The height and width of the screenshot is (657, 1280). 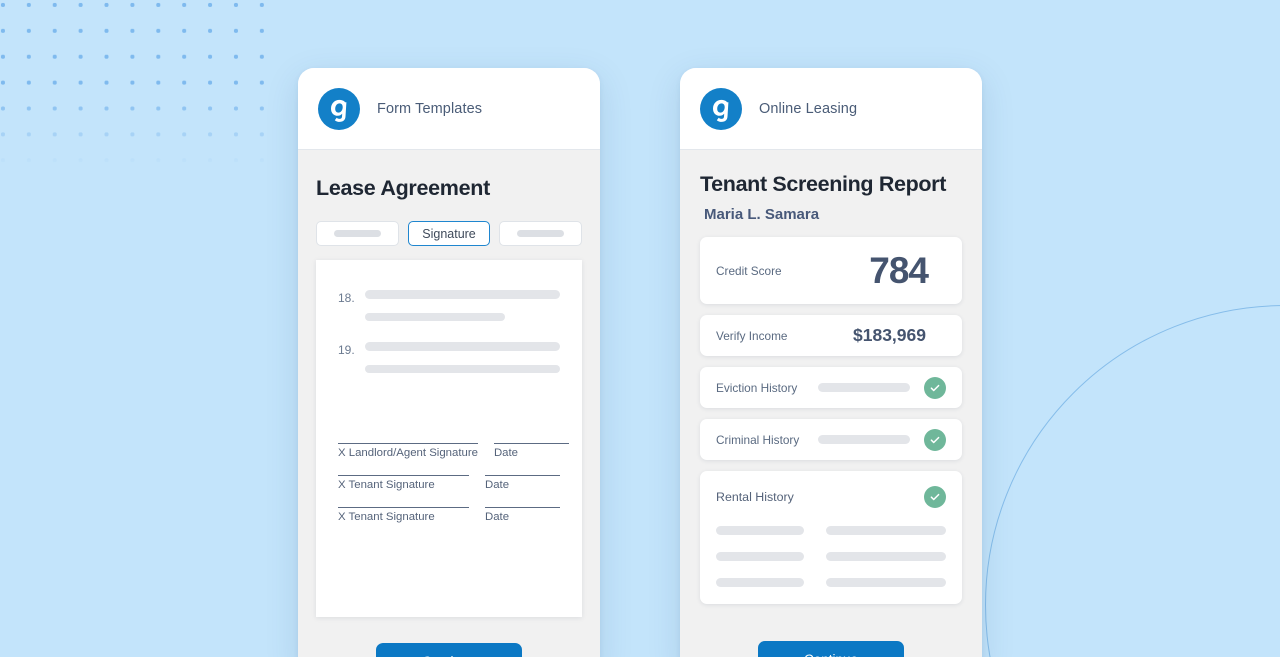 What do you see at coordinates (899, 270) in the screenshot?
I see `credit-score-value: 784` at bounding box center [899, 270].